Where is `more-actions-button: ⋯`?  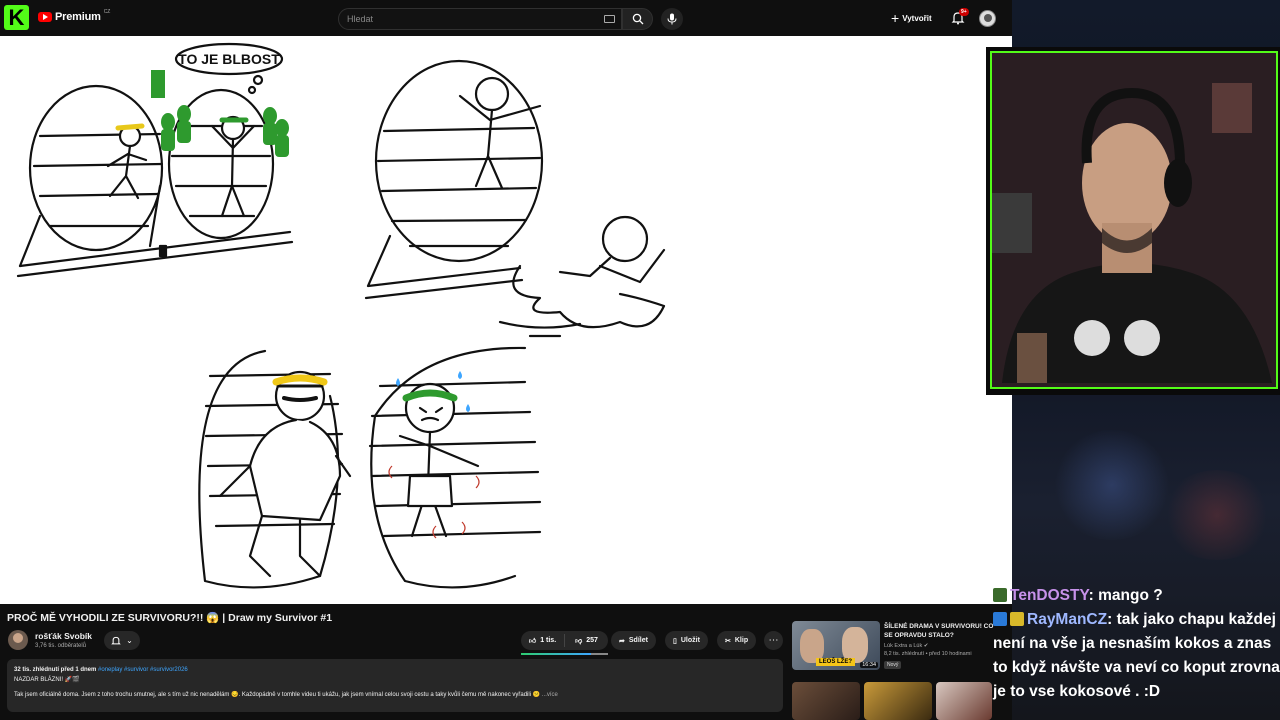 more-actions-button: ⋯ is located at coordinates (773, 640).